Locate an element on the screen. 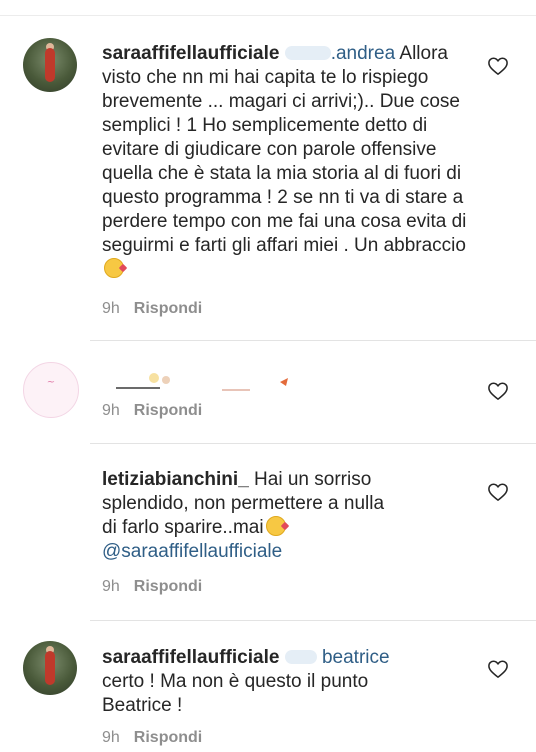 The height and width of the screenshot is (752, 536). comment-mention: @saraaffifellaufficiale is located at coordinates (192, 551).